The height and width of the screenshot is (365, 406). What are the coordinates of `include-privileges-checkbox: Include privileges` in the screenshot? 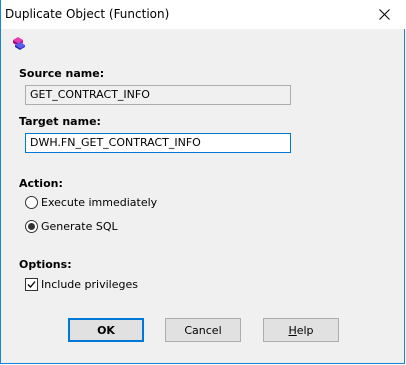 It's located at (81, 284).